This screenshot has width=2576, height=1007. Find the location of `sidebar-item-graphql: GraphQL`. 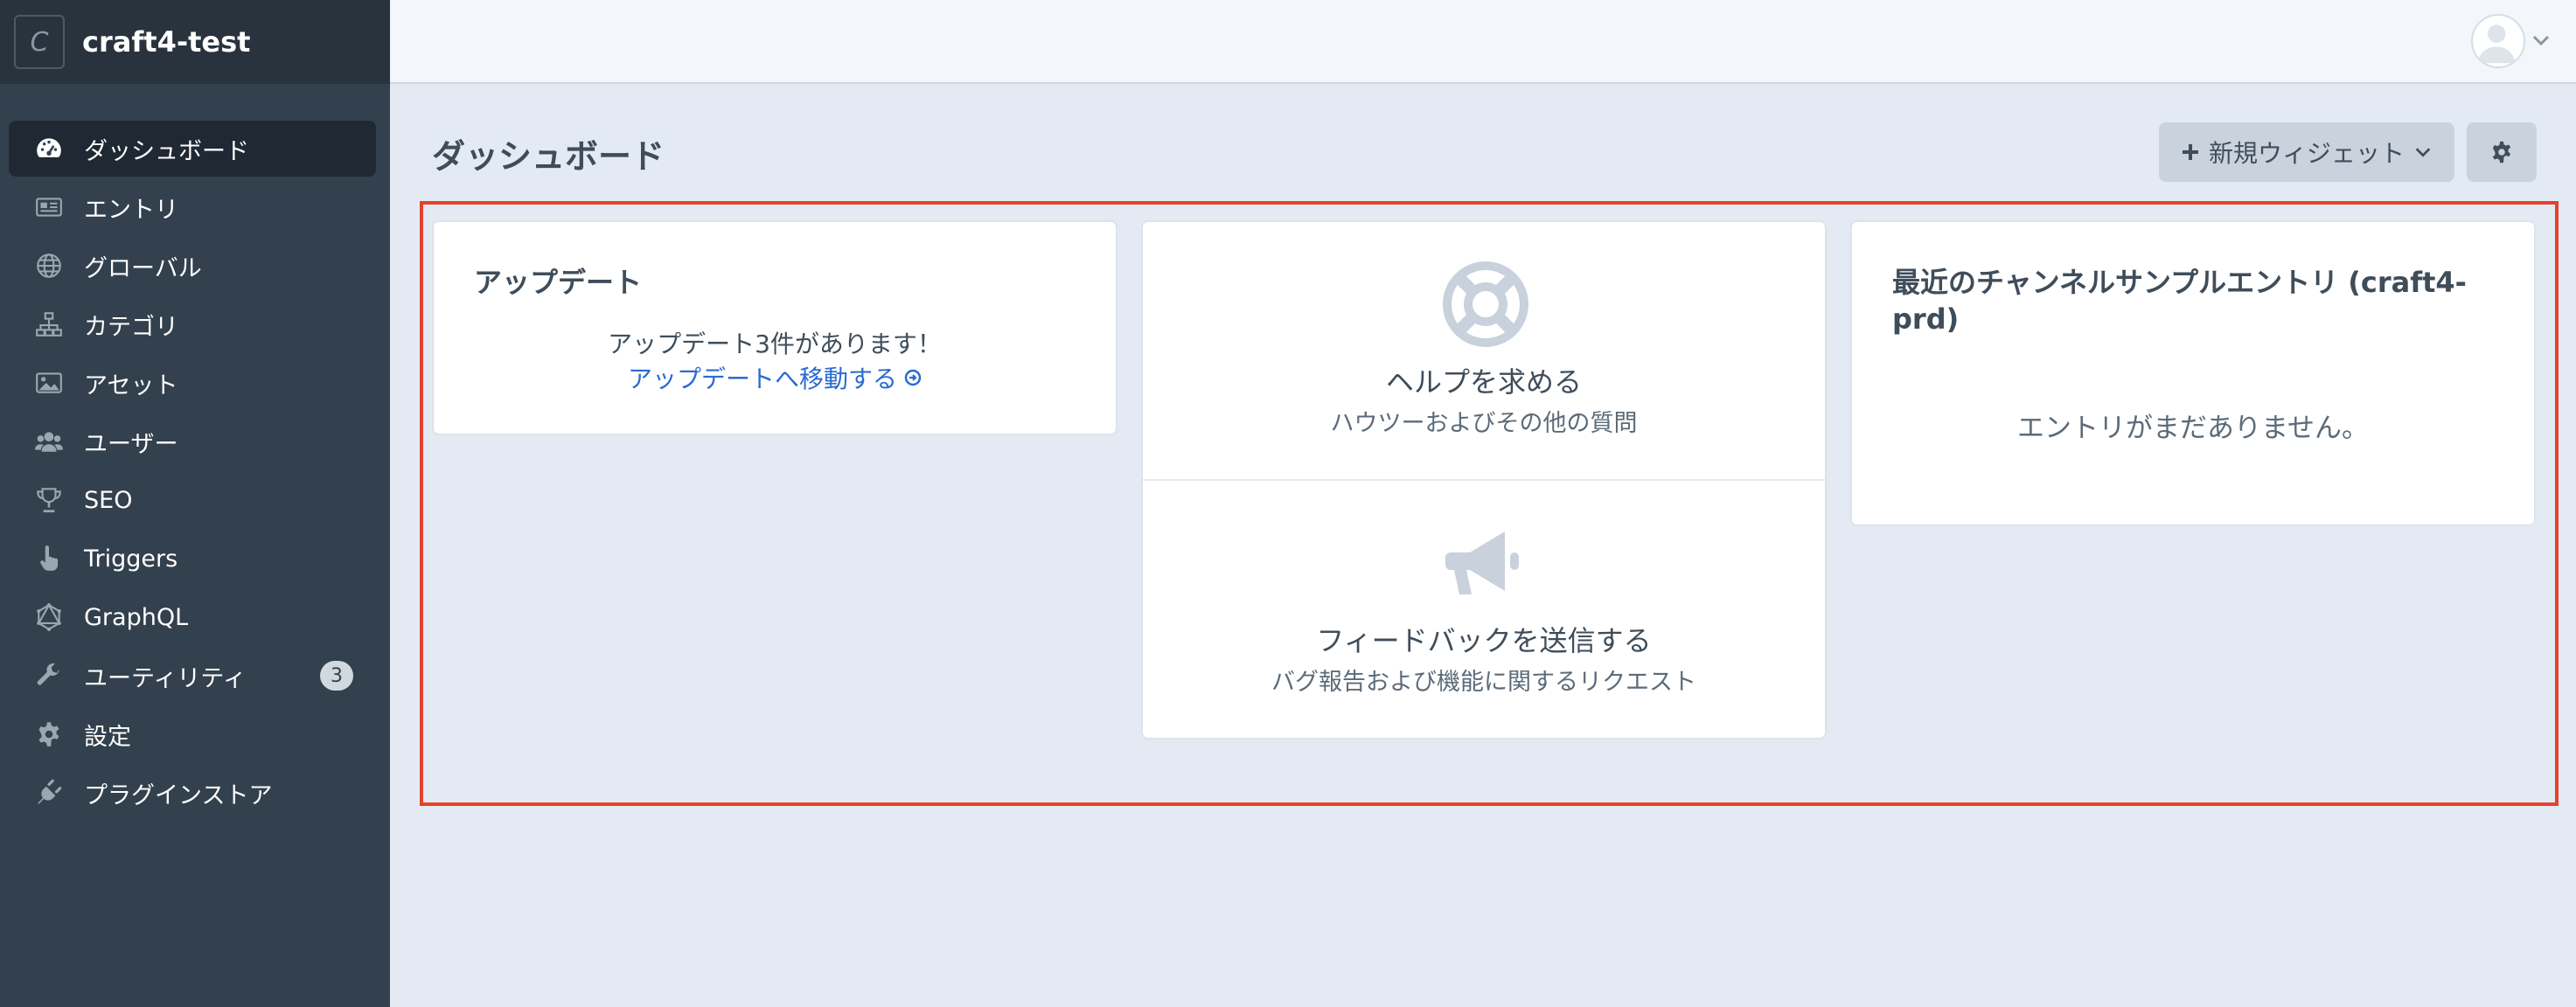

sidebar-item-graphql: GraphQL is located at coordinates (192, 617).